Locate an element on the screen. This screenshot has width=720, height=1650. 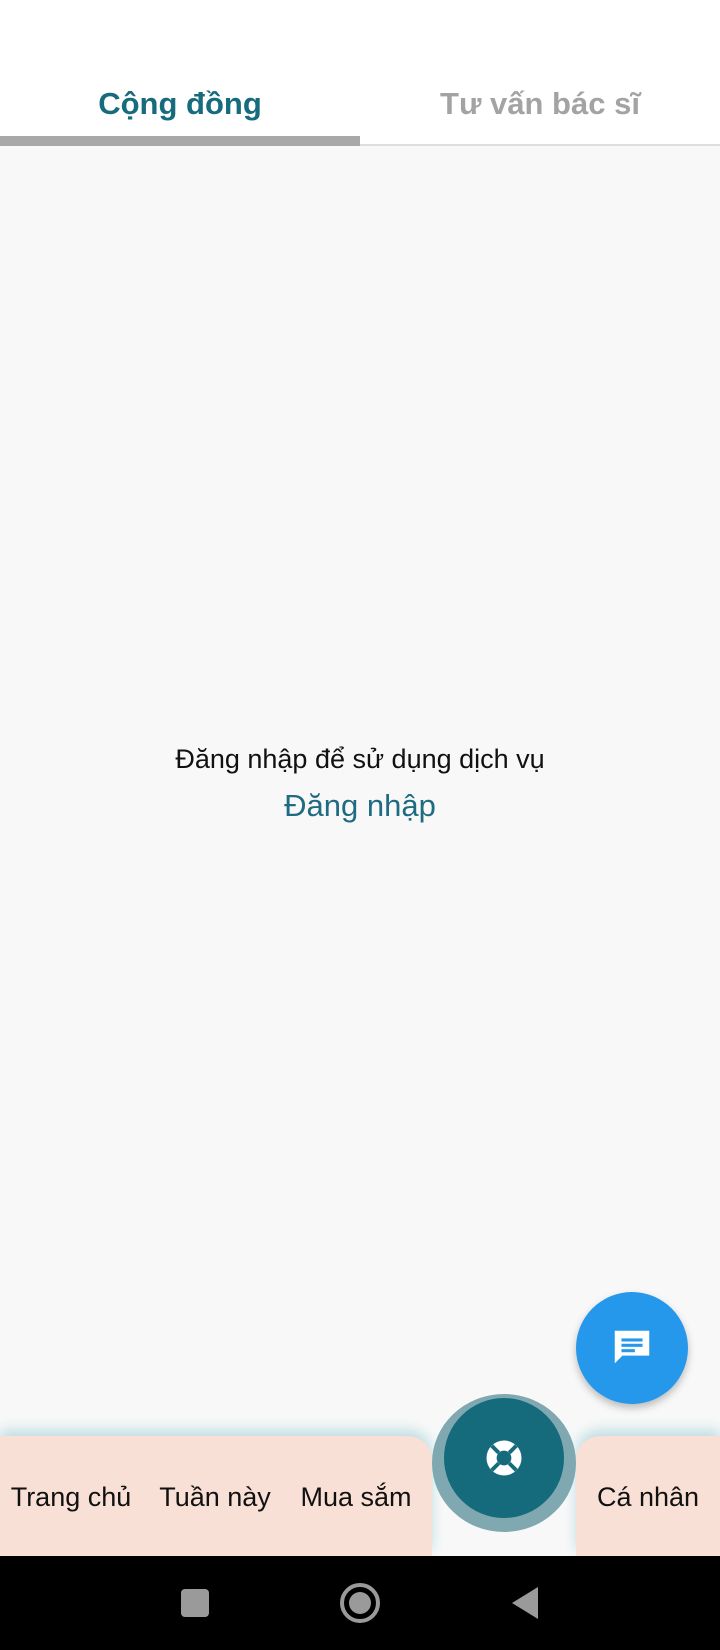
lifebuoy-icon is located at coordinates (504, 1458).